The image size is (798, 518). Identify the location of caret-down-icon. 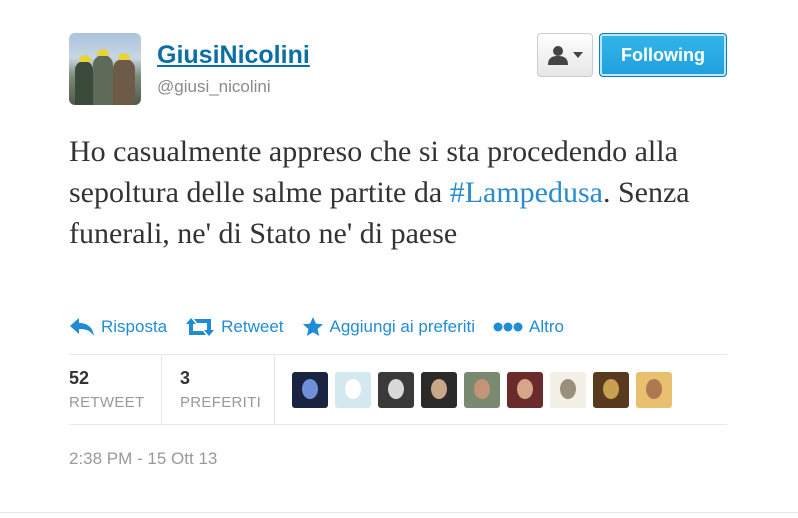
(578, 55).